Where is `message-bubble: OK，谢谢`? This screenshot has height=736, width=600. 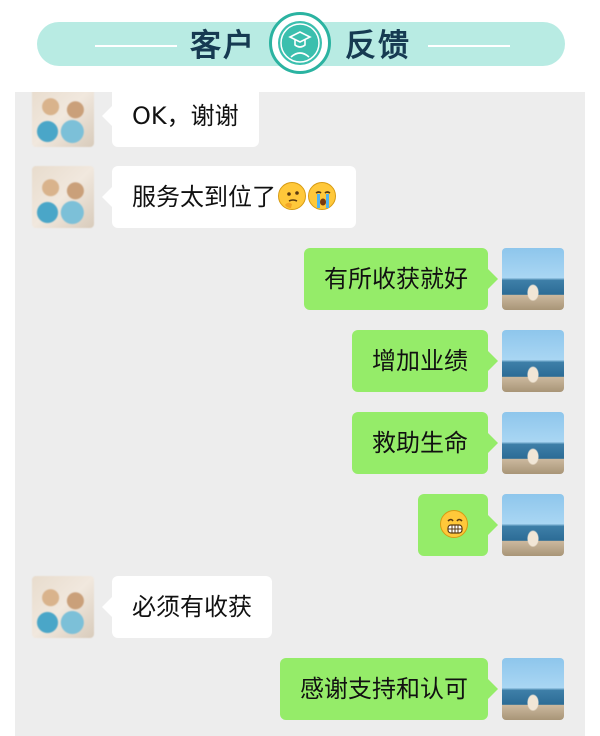
message-bubble: OK，谢谢 is located at coordinates (180, 119).